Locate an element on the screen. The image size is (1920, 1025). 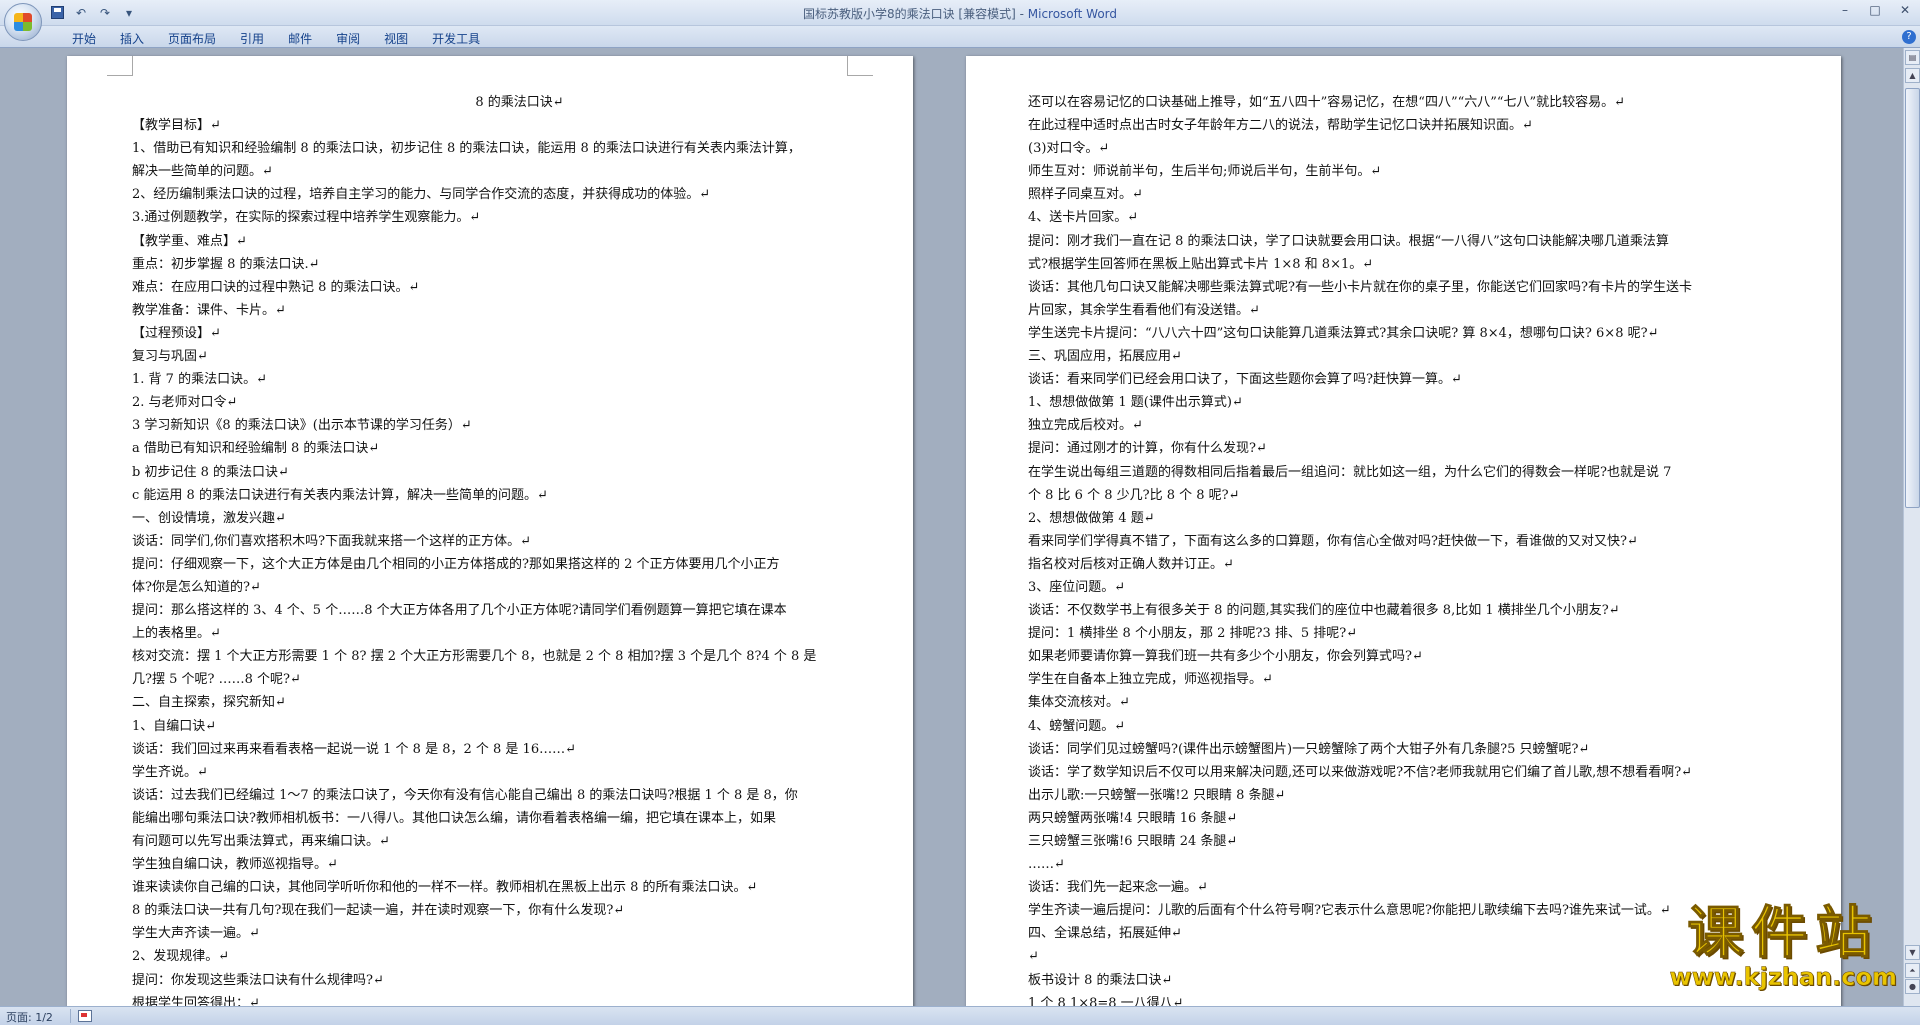
document-line: 【过程预设】↵ is located at coordinates (519, 333).